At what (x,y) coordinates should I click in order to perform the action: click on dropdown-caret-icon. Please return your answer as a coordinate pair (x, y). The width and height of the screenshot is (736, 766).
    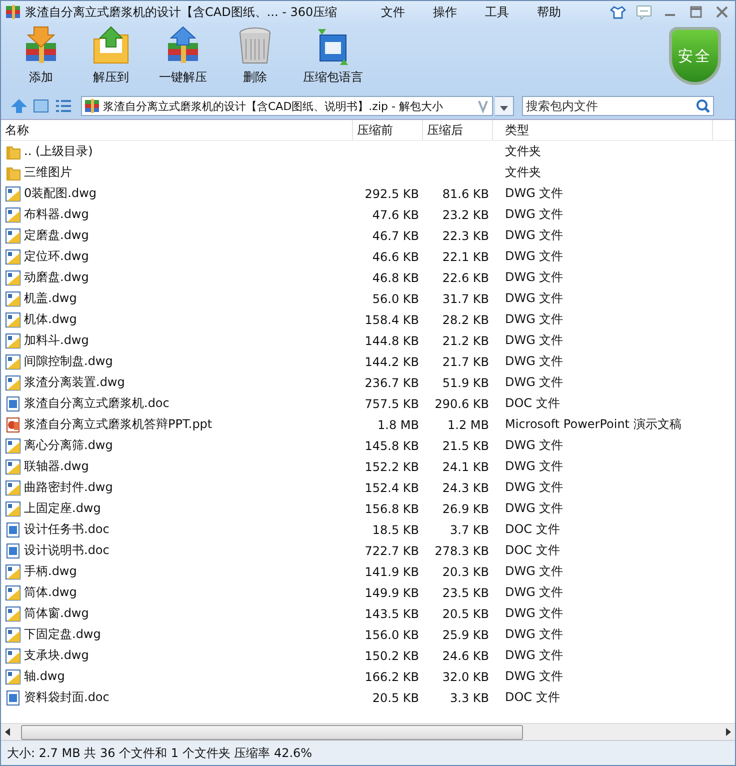
    Looking at the image, I should click on (504, 106).